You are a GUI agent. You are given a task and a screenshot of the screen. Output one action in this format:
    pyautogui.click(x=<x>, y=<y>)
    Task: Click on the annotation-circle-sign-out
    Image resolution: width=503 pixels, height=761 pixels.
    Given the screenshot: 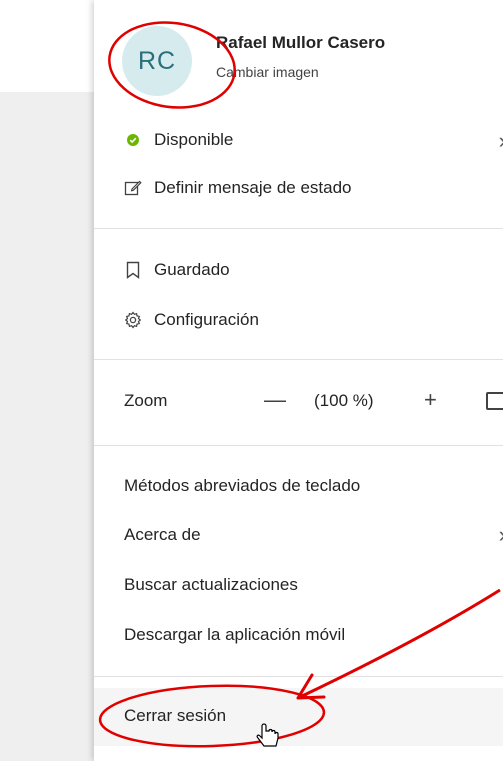 What is the action you would take?
    pyautogui.click(x=212, y=716)
    